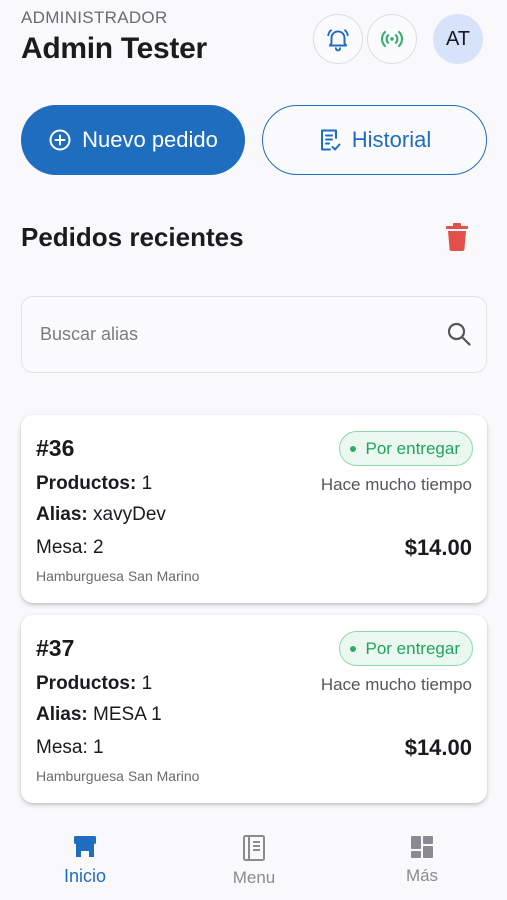 Image resolution: width=507 pixels, height=900 pixels. Describe the element at coordinates (132, 237) in the screenshot. I see `section-title: Pedidos recientes` at that location.